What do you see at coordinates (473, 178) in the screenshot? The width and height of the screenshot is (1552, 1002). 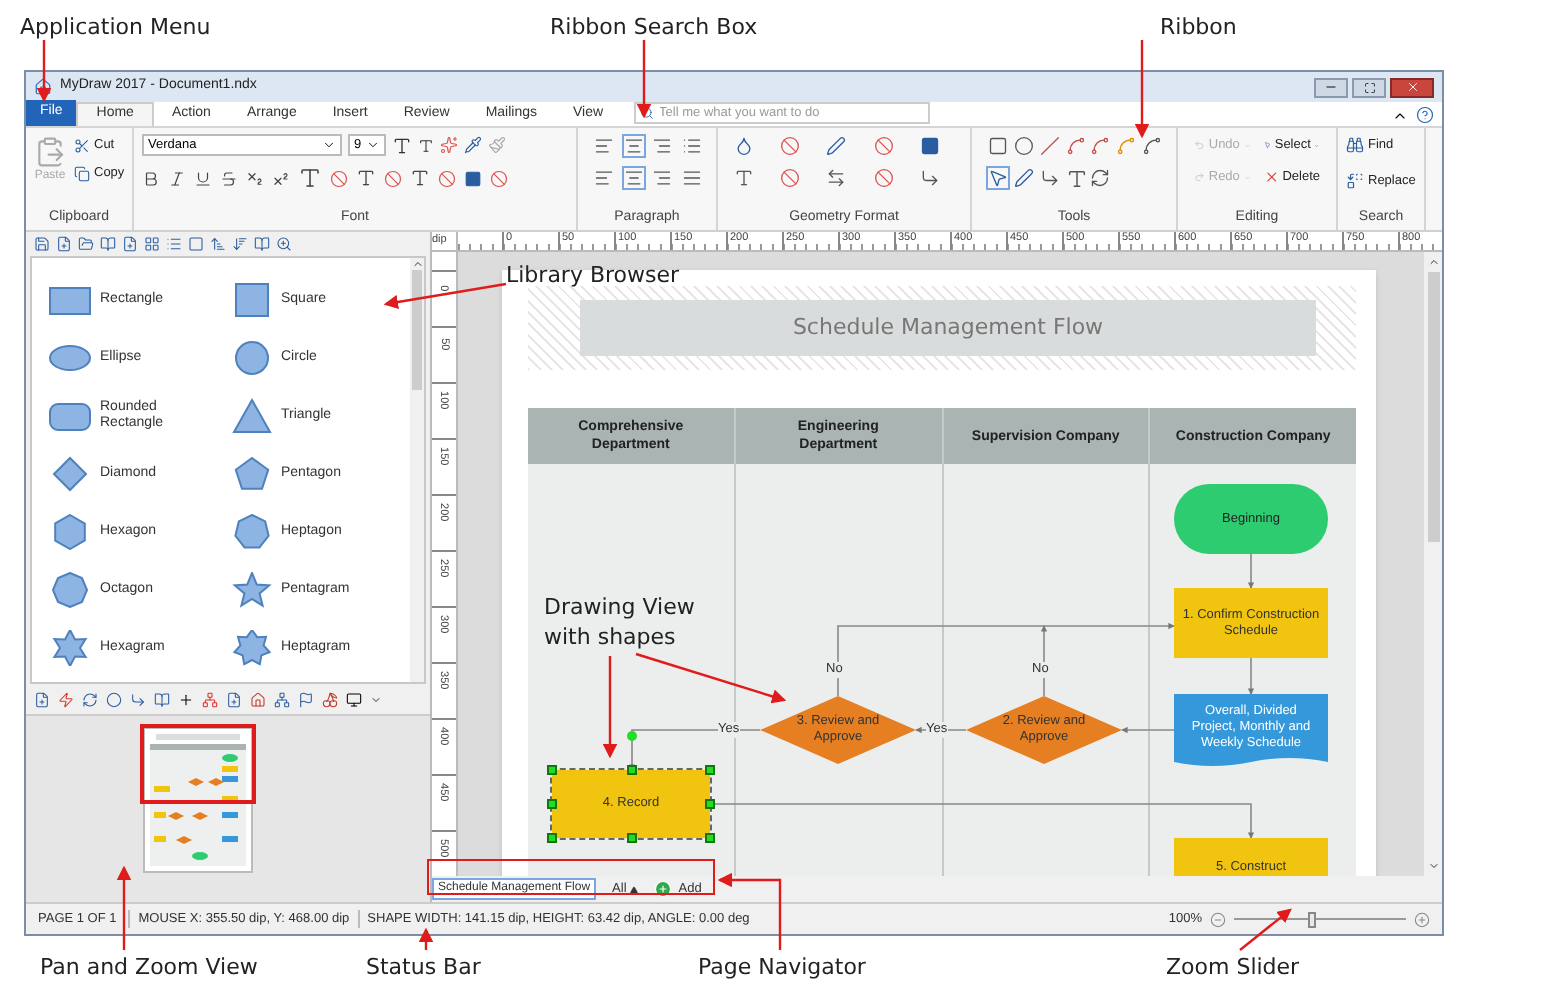 I see `fill-square-icon` at bounding box center [473, 178].